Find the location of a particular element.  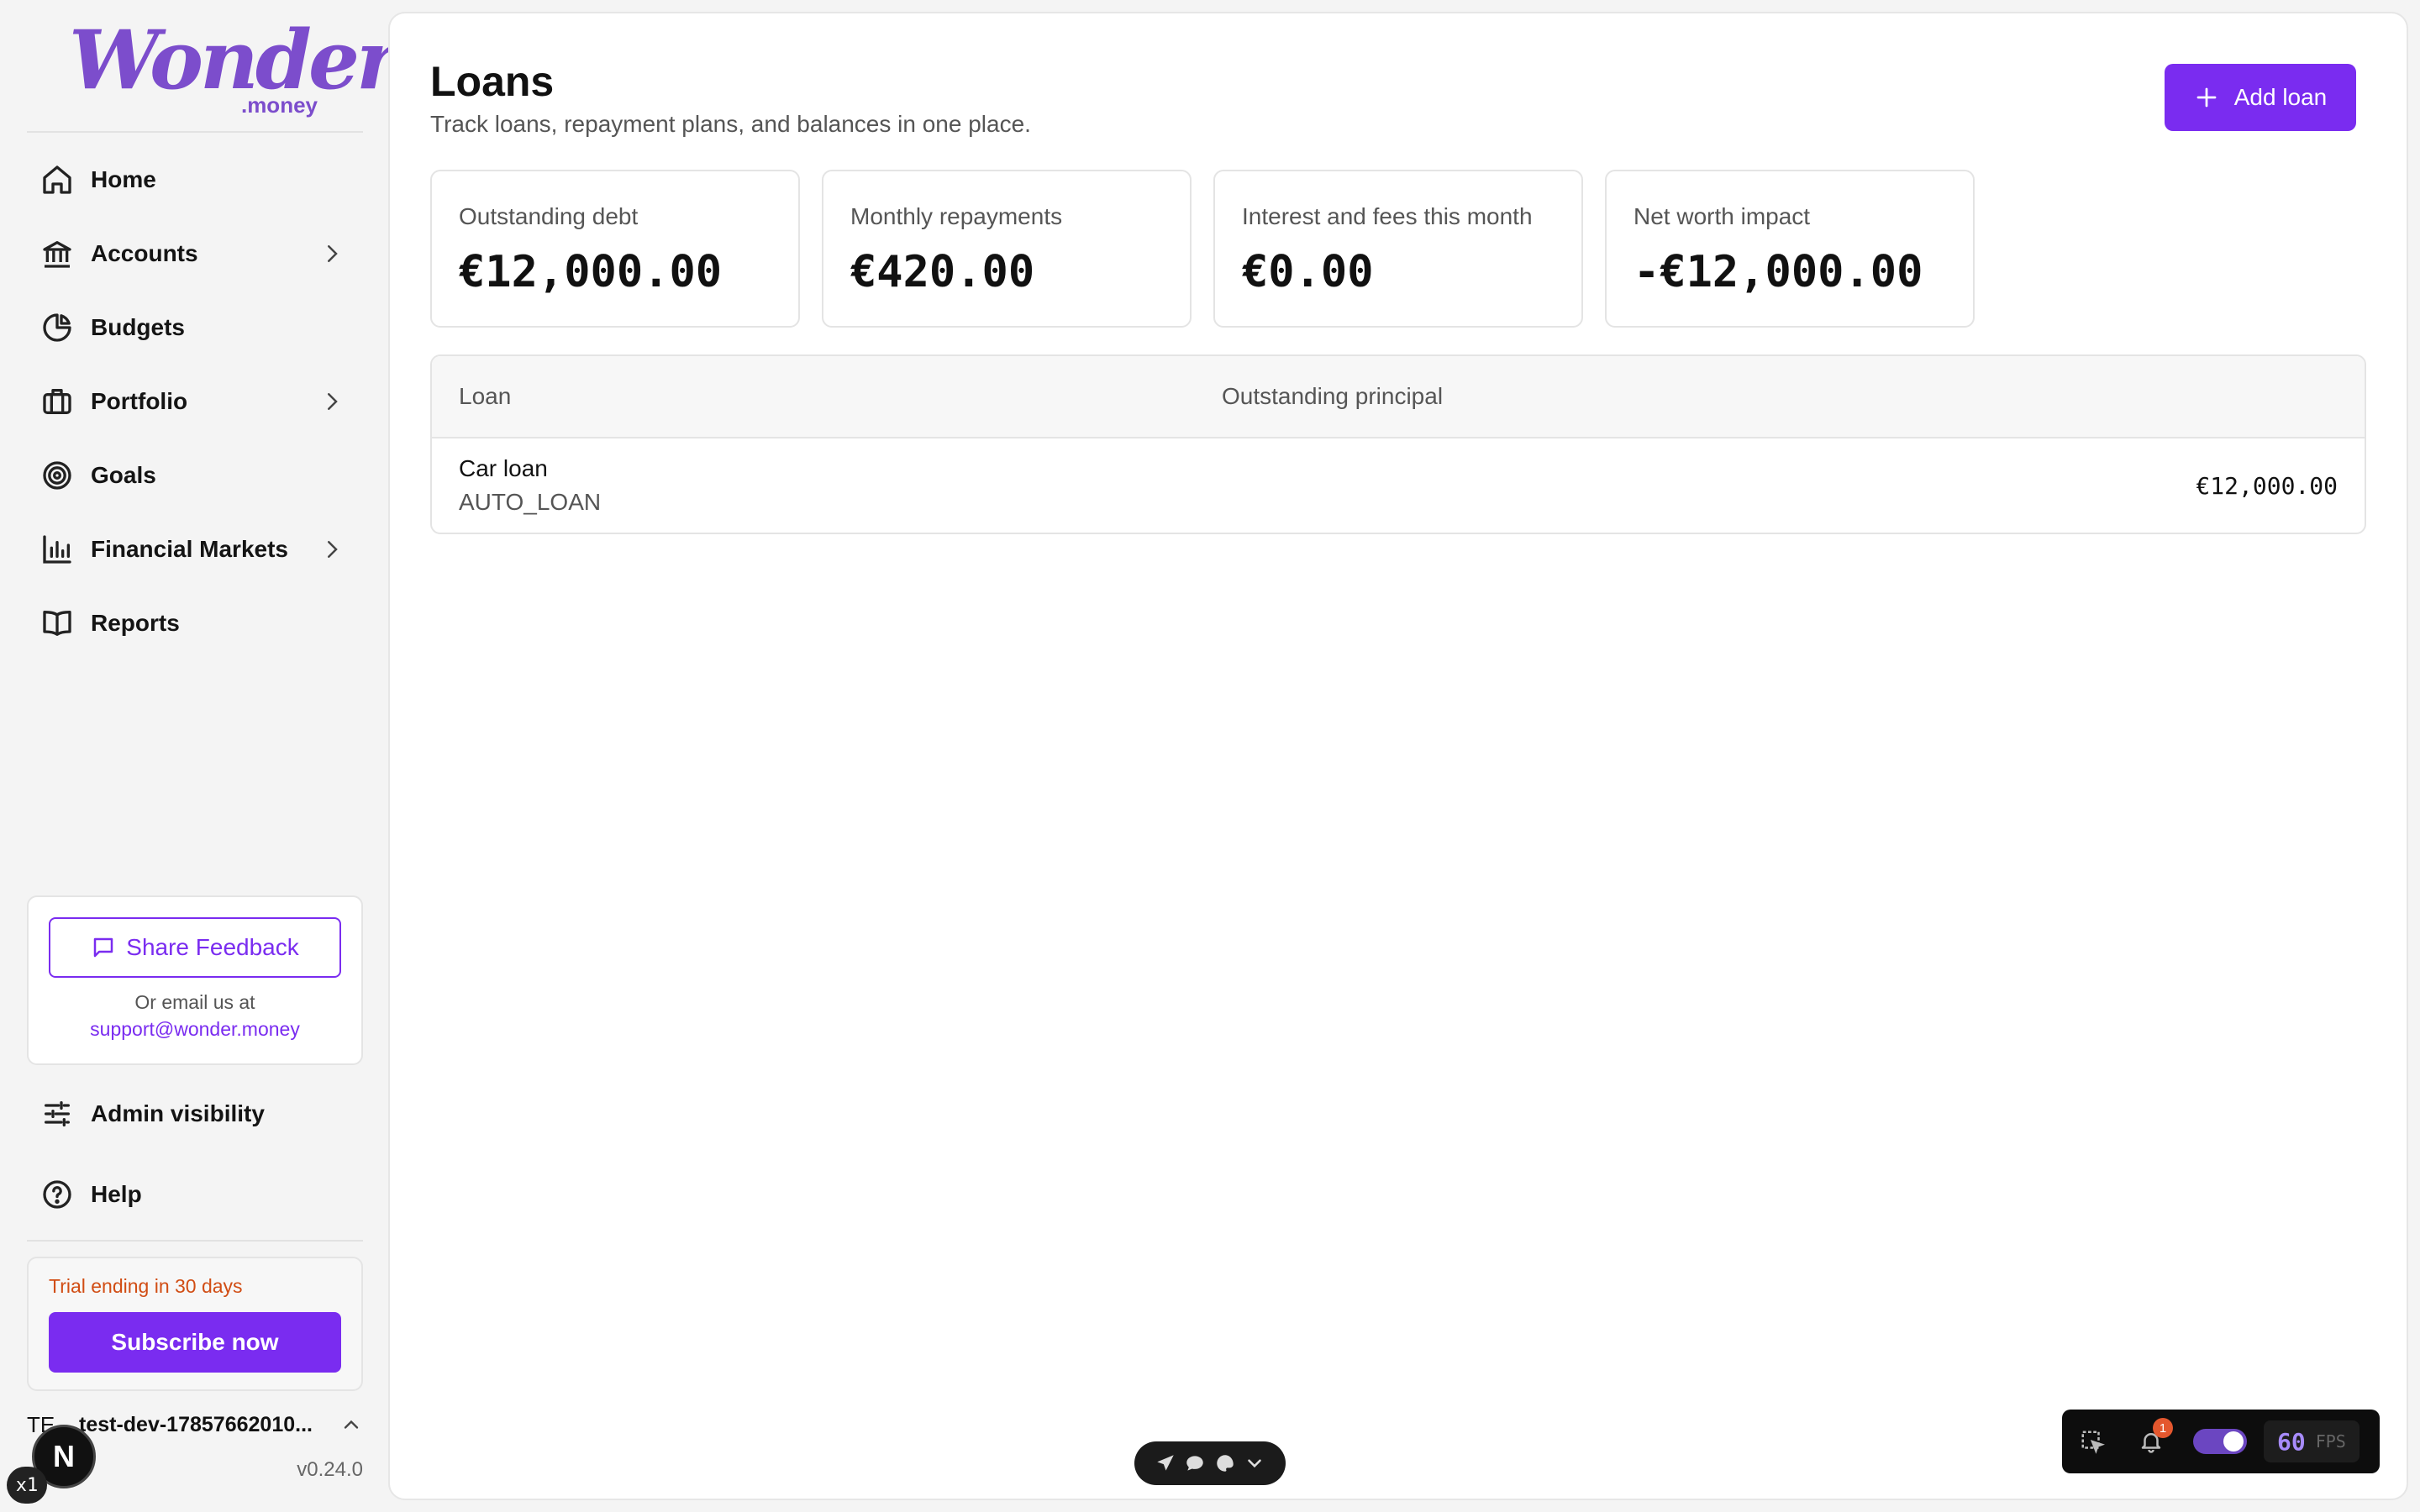

sidebar-item-label: Home is located at coordinates (124, 179).